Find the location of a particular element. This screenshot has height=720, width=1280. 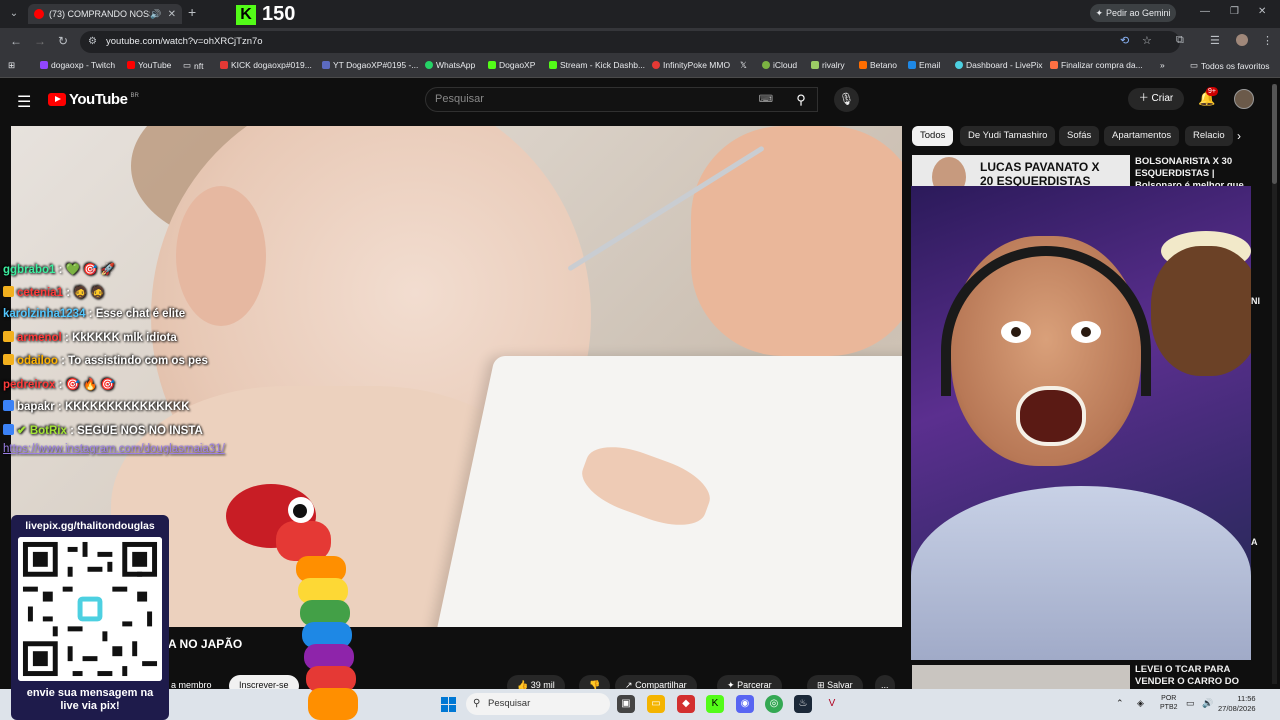

folder-icon: ▭ is located at coordinates (1194, 65).